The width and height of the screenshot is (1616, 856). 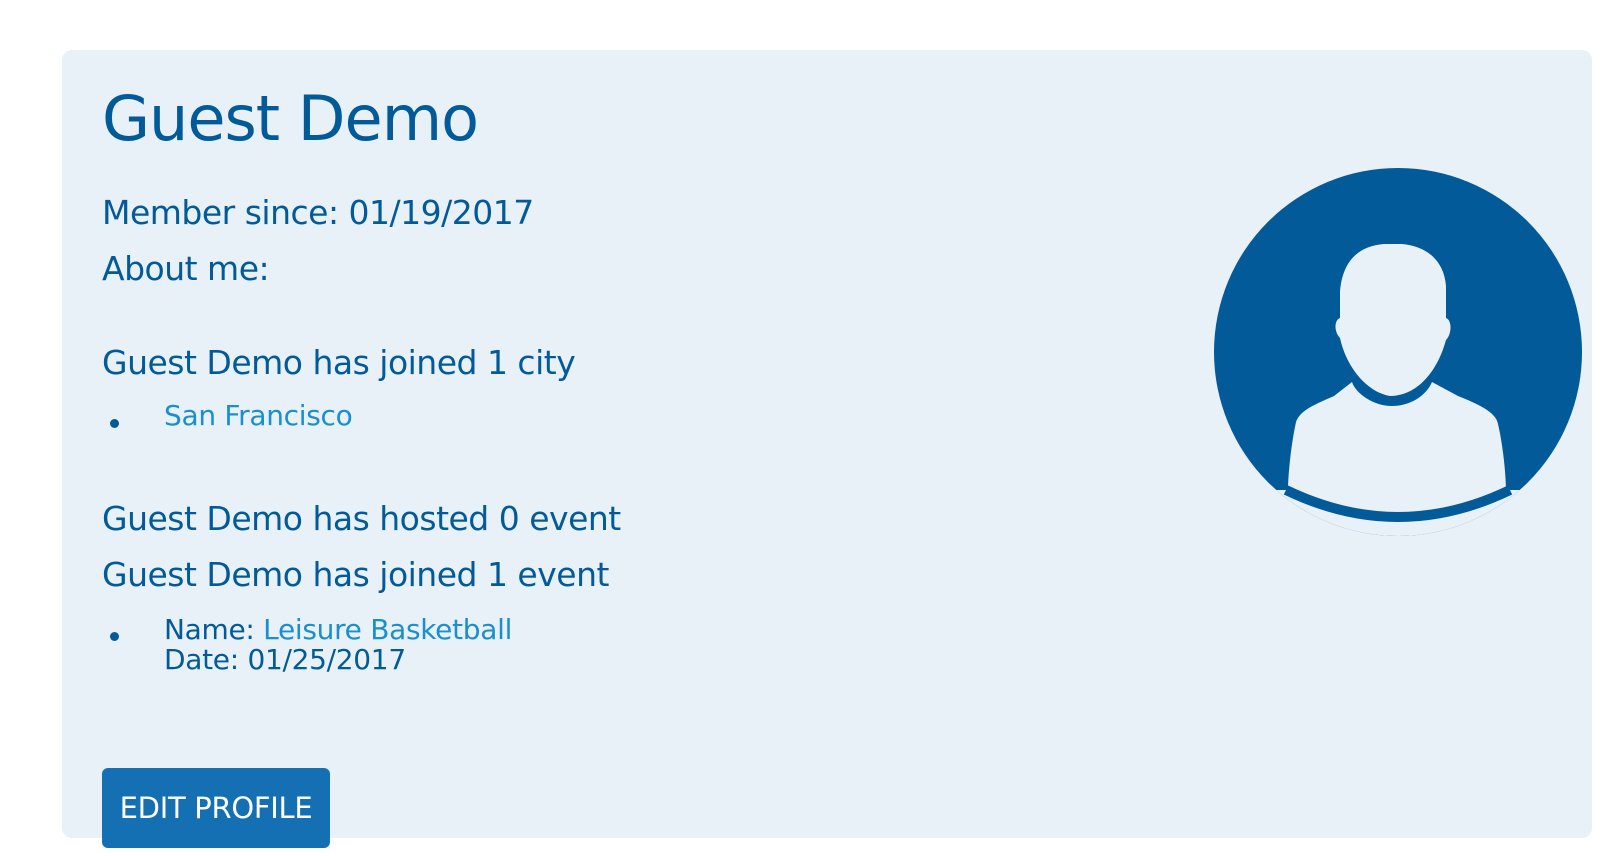 What do you see at coordinates (361, 518) in the screenshot?
I see `events-hosted-heading: Guest Demo has hosted 0 event` at bounding box center [361, 518].